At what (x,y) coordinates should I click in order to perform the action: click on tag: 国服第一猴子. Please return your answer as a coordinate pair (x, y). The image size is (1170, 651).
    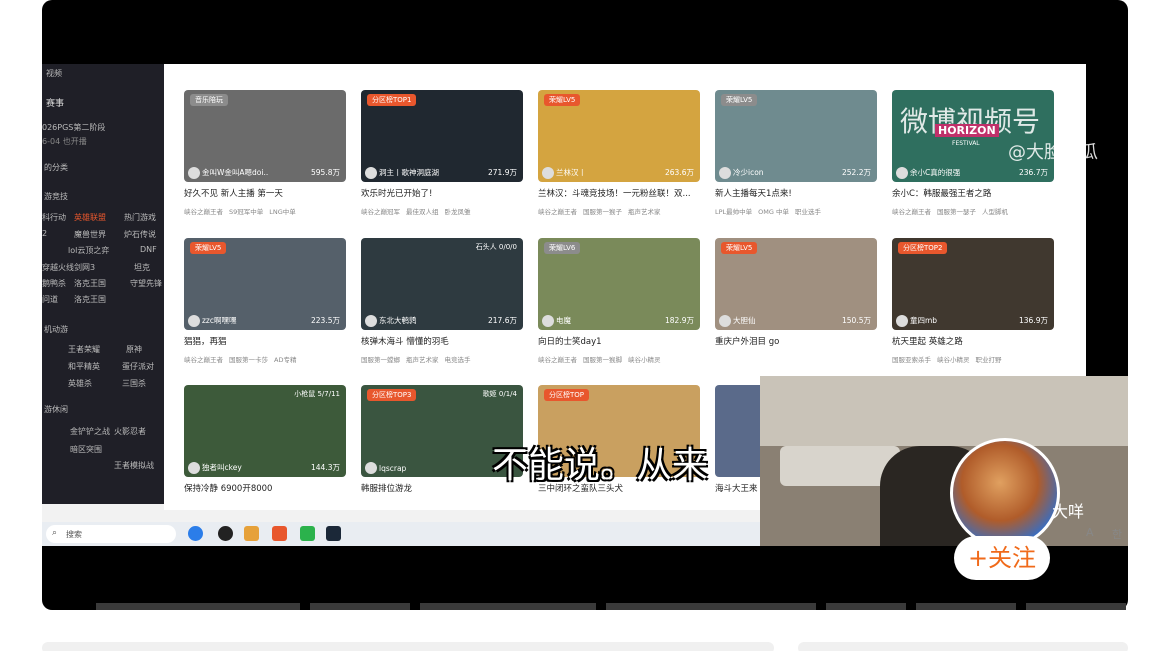
    Looking at the image, I should click on (602, 212).